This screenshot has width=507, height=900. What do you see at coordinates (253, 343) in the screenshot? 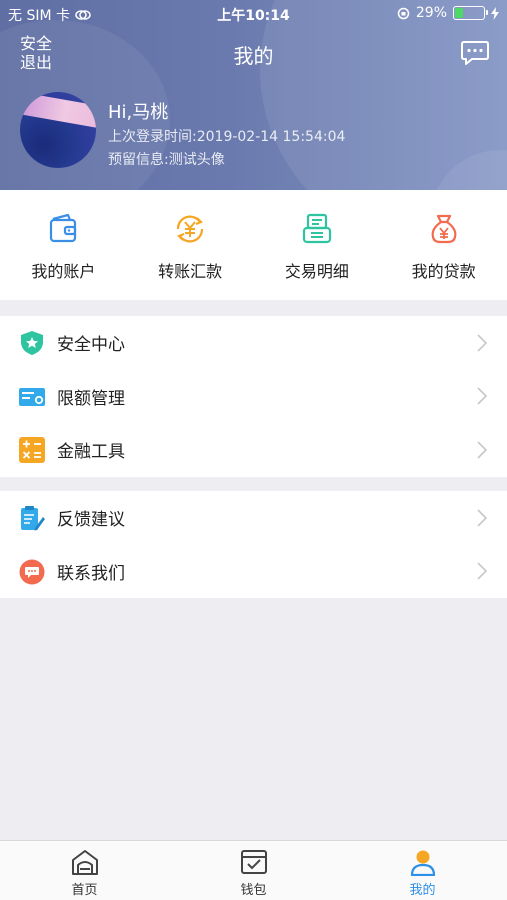
I see `menu-item-security-center: 安全中心` at bounding box center [253, 343].